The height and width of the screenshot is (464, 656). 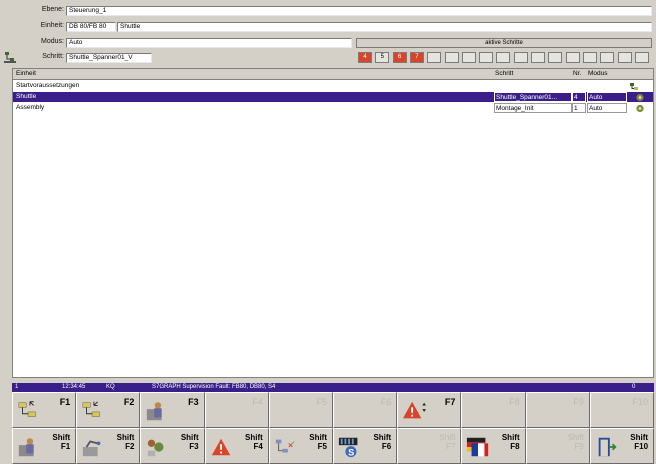 I want to click on active-step-cell: 6, so click(x=399, y=57).